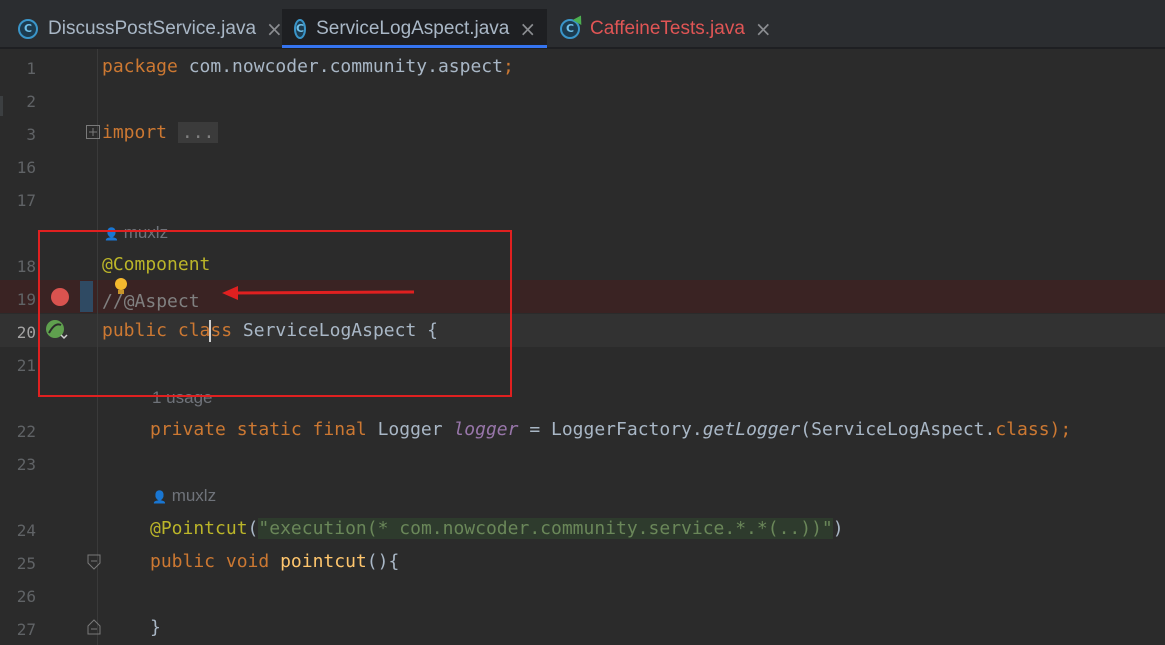 This screenshot has width=1165, height=645. I want to click on tab-label: ServiceLogAspect.java, so click(413, 28).